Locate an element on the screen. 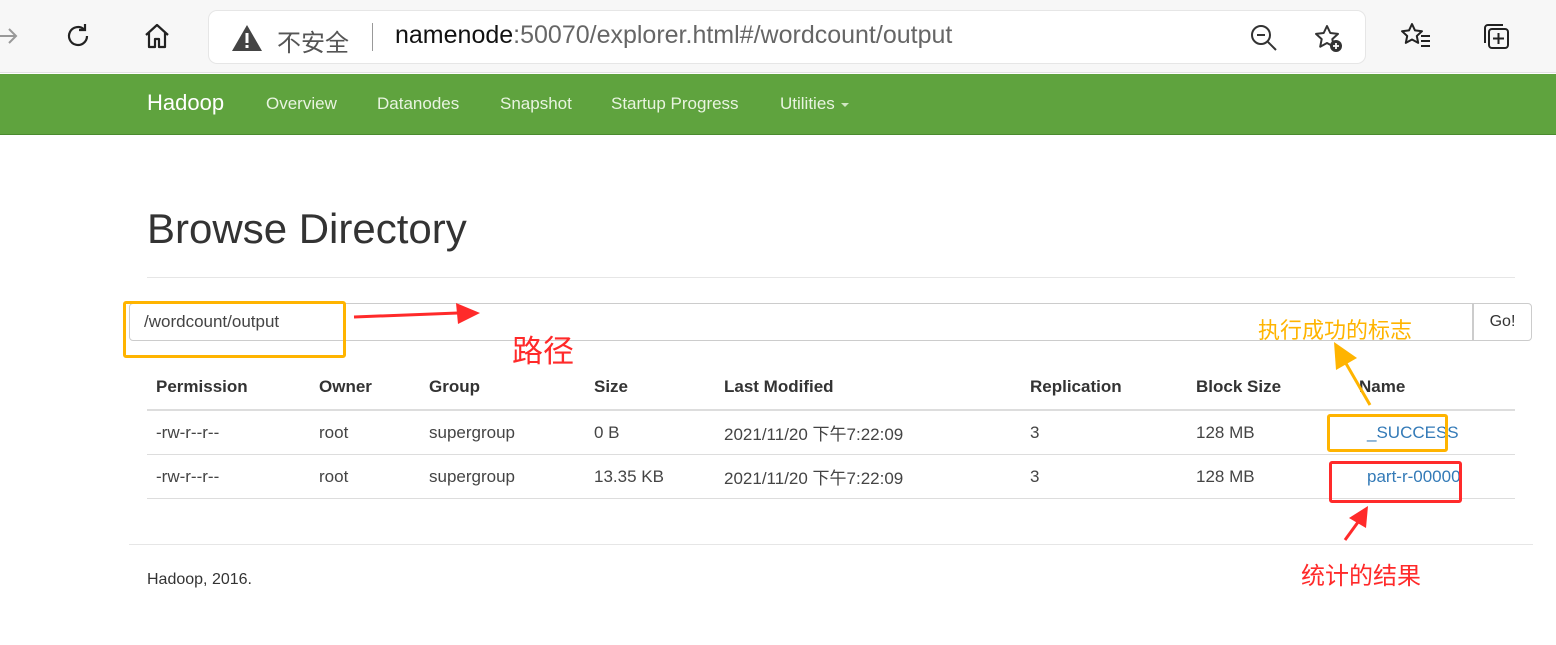 Image resolution: width=1556 pixels, height=645 pixels. success-annotation: 执行成功的标志 is located at coordinates (1335, 331).